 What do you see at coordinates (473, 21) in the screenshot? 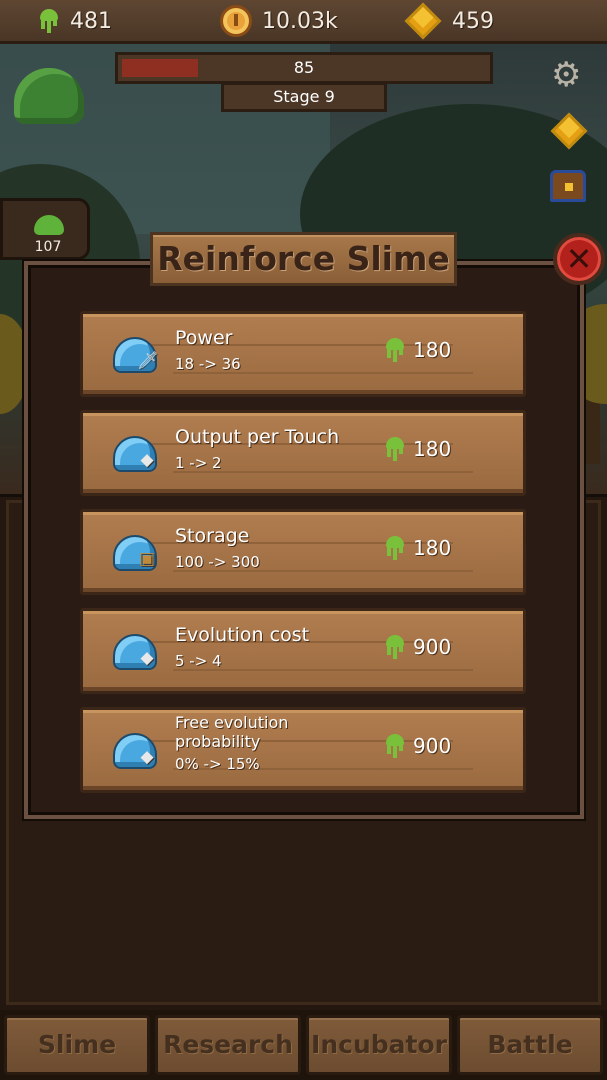
I see `gem-amount: 459` at bounding box center [473, 21].